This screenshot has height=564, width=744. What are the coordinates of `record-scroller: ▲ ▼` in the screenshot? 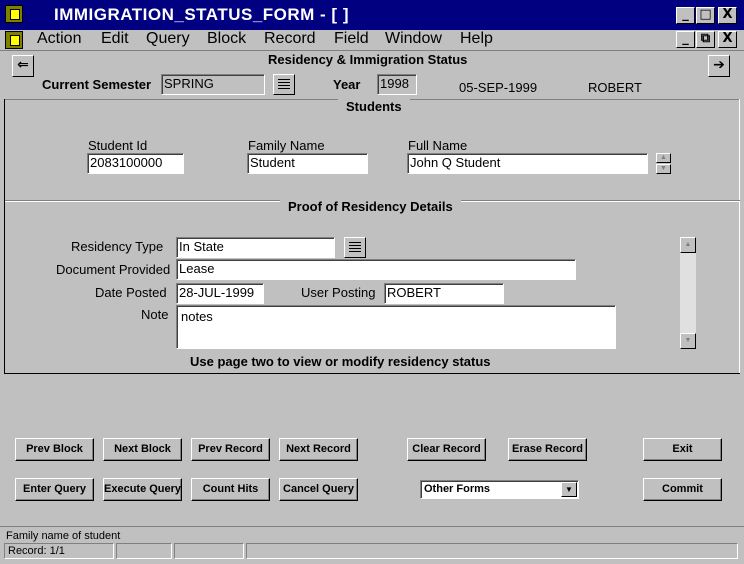 It's located at (663, 163).